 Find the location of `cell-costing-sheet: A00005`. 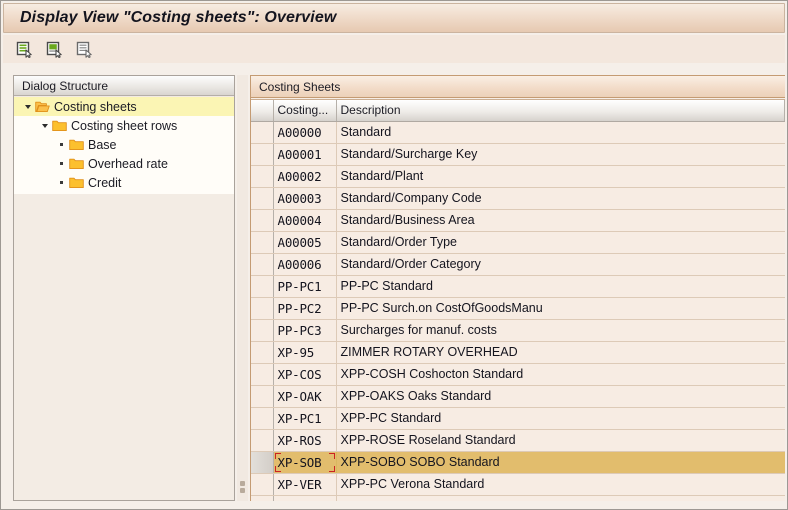

cell-costing-sheet: A00005 is located at coordinates (305, 242).